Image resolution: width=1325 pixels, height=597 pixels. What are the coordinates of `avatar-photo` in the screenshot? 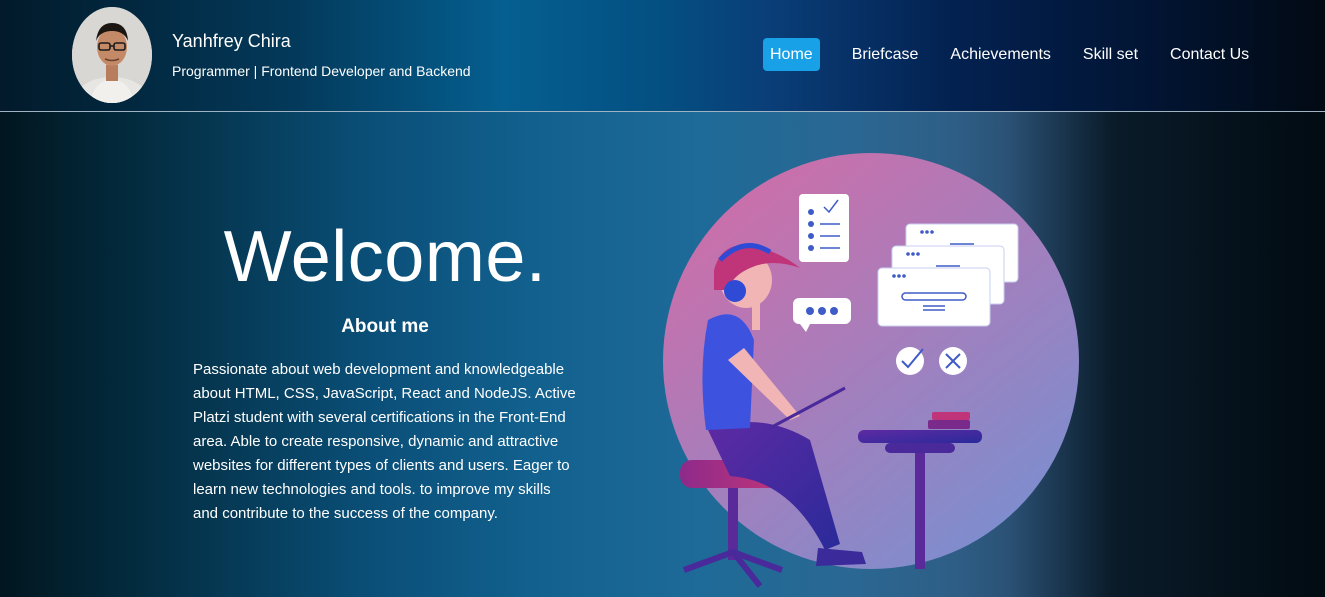 It's located at (112, 55).